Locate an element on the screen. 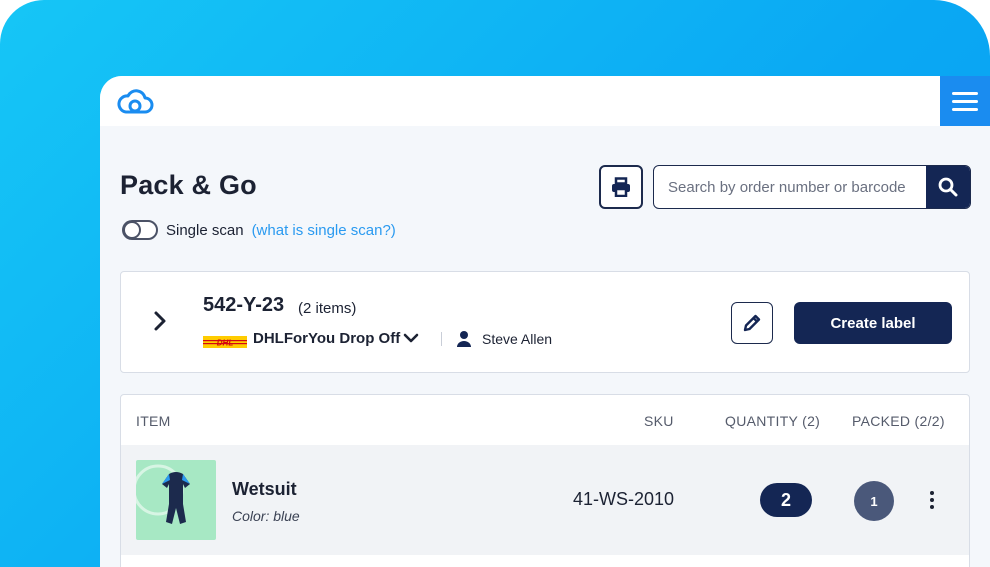 This screenshot has width=990, height=567. user-icon is located at coordinates (464, 339).